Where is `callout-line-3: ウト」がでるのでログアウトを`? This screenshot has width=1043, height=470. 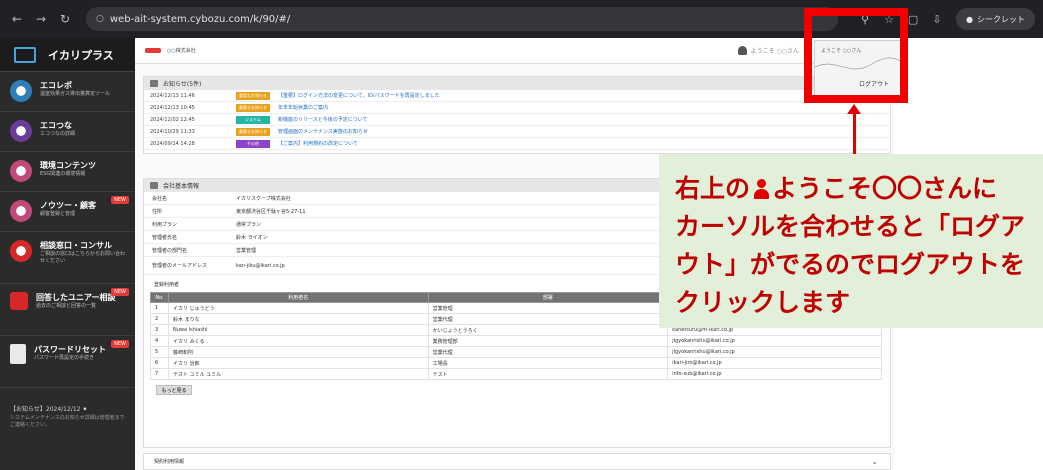
callout-line-3: ウト」がでるのでログアウトを is located at coordinates (850, 264).